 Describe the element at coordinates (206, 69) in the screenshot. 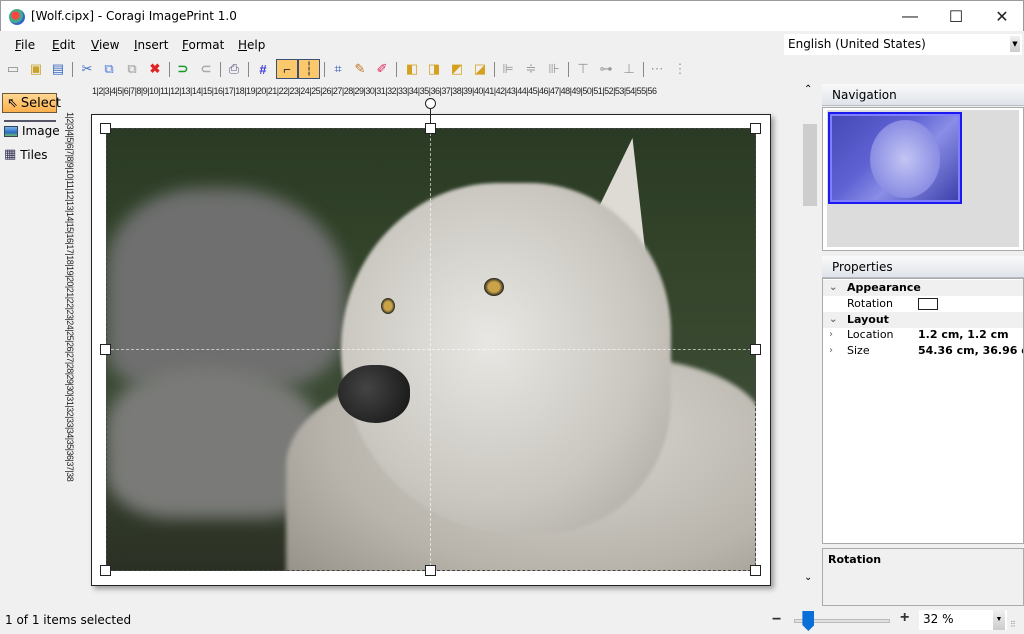

I see `redo-icon: ⊂` at that location.